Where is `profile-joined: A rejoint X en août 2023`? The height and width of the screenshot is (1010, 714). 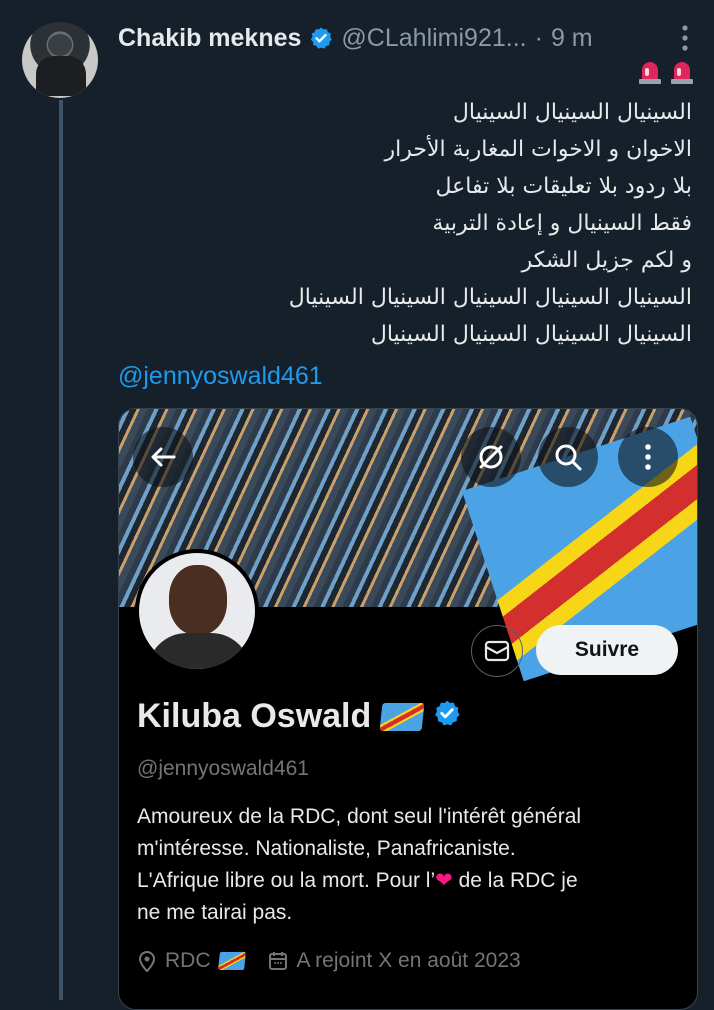
profile-joined: A rejoint X en août 2023 is located at coordinates (408, 960).